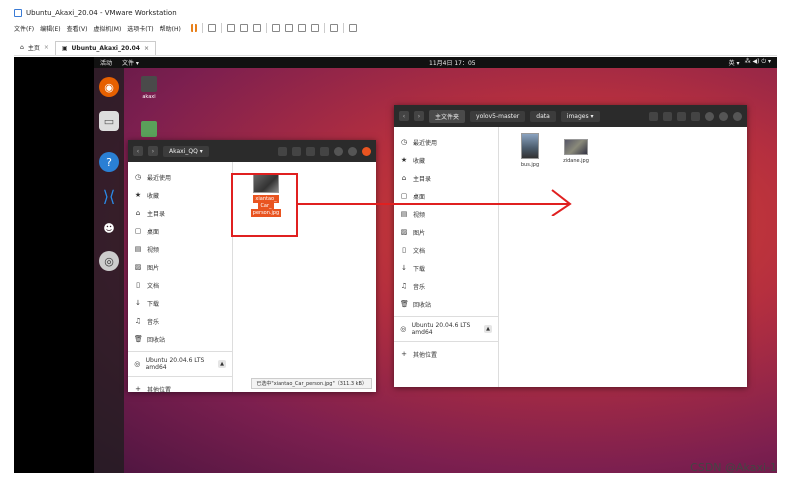  What do you see at coordinates (138, 339) in the screenshot?
I see `trash-icon: 🗑` at bounding box center [138, 339].